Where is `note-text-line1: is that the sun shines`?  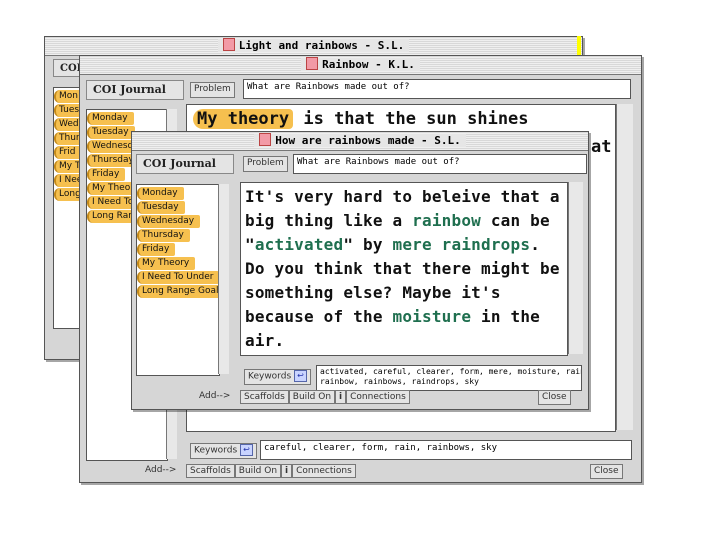 note-text-line1: is that the sun shines is located at coordinates (411, 119).